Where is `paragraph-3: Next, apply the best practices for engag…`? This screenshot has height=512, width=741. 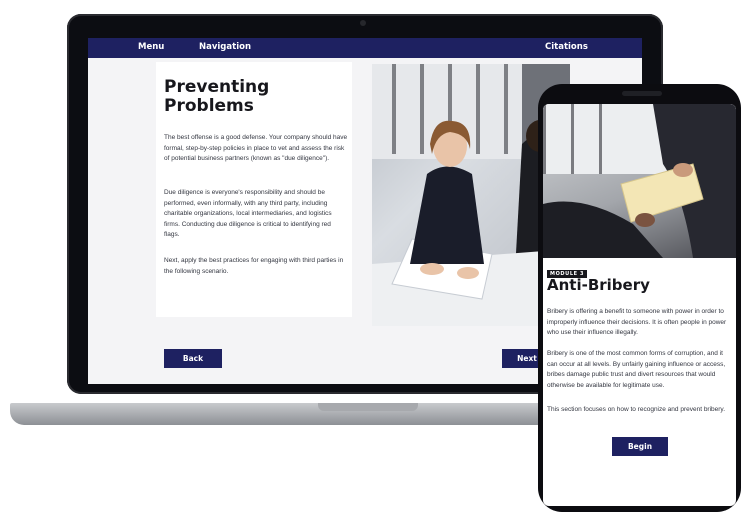 paragraph-3: Next, apply the best practices for engag… is located at coordinates (254, 266).